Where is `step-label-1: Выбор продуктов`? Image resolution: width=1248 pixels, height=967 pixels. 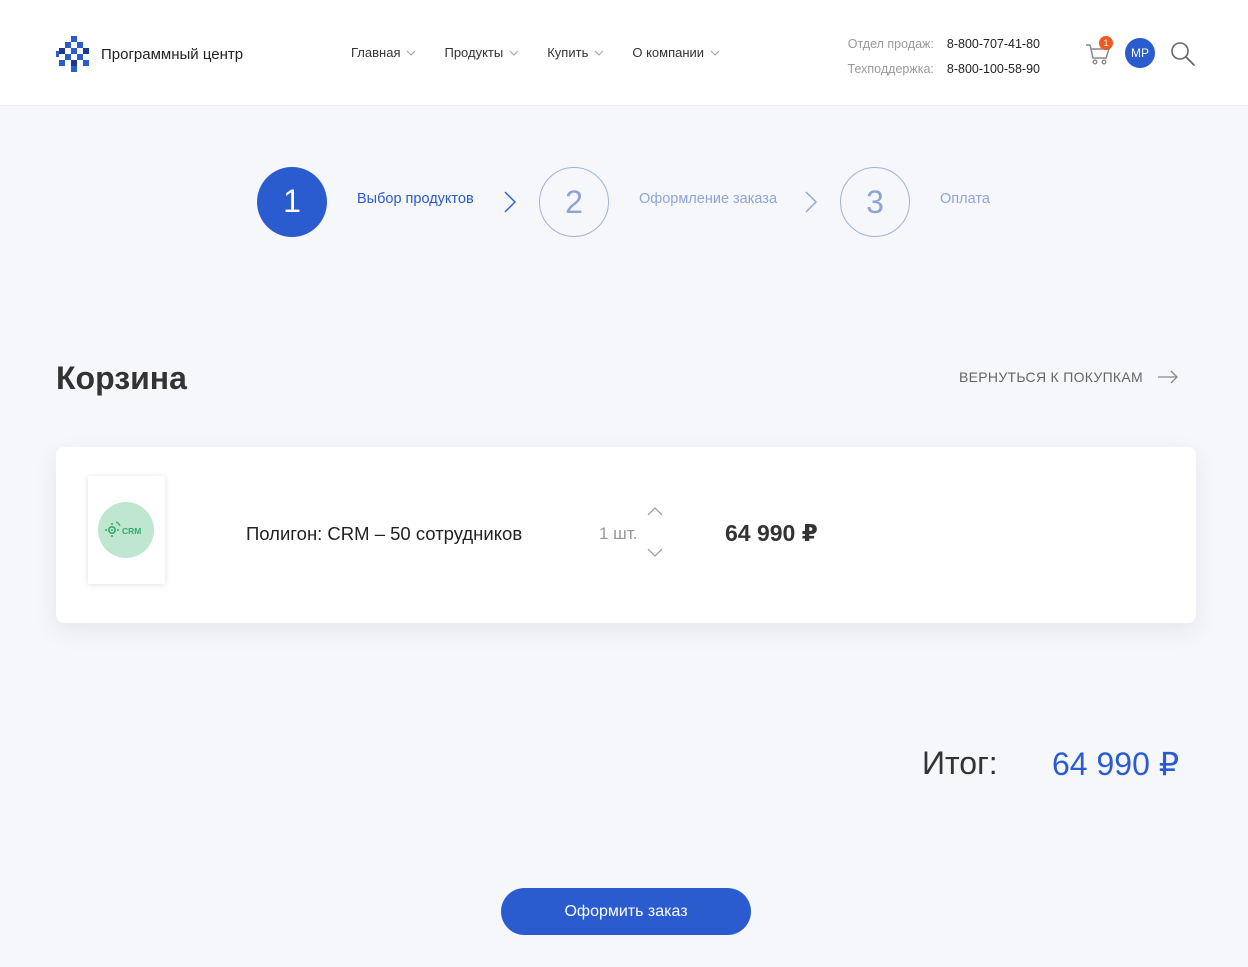 step-label-1: Выбор продуктов is located at coordinates (415, 199).